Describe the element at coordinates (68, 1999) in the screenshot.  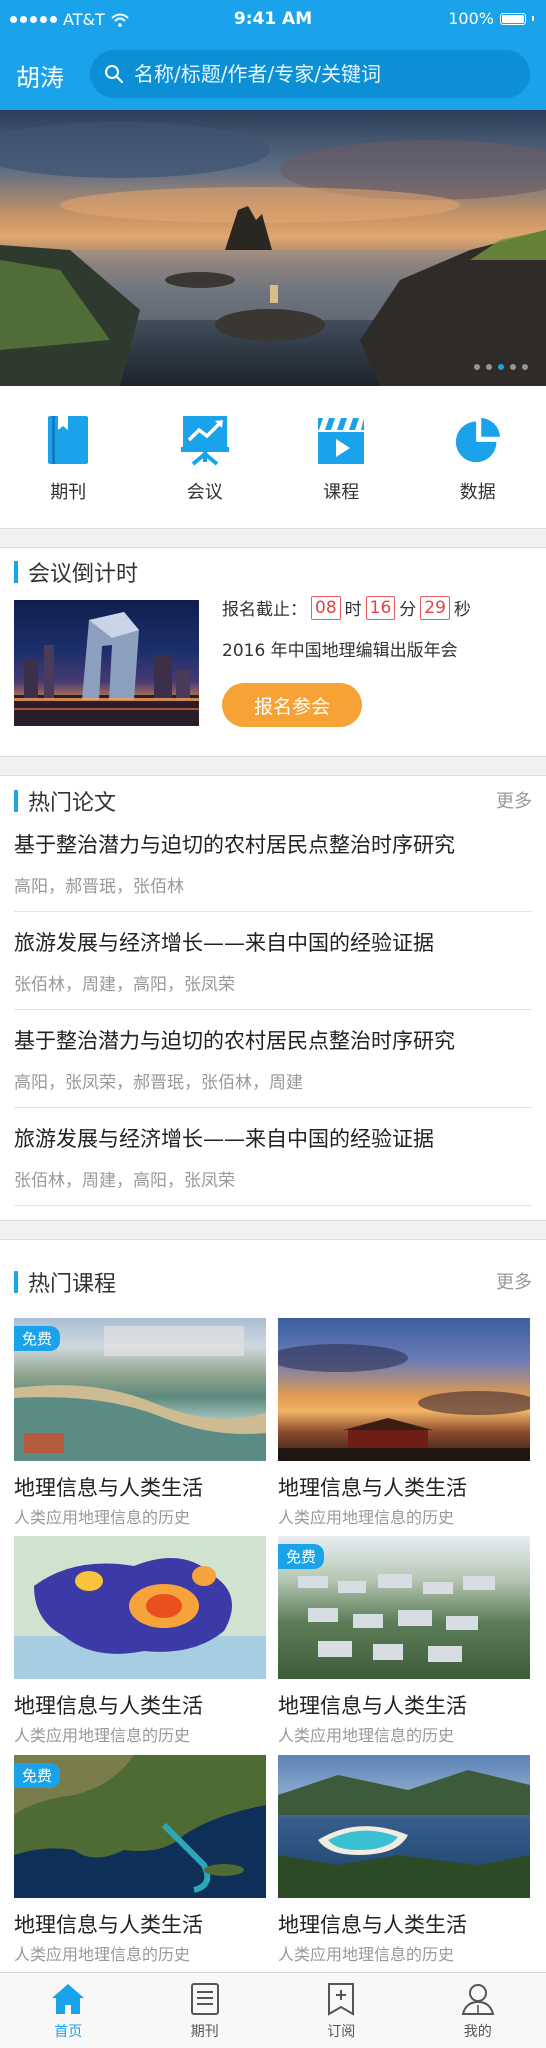
I see `home-icon` at that location.